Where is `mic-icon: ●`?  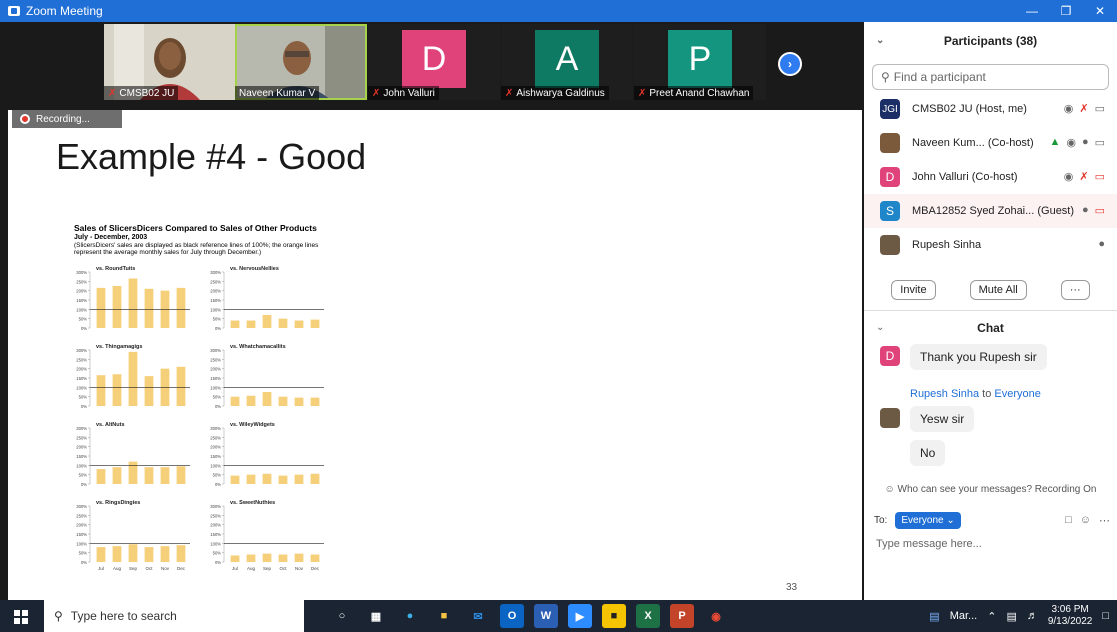
mic-icon: ● is located at coordinates (1085, 210).